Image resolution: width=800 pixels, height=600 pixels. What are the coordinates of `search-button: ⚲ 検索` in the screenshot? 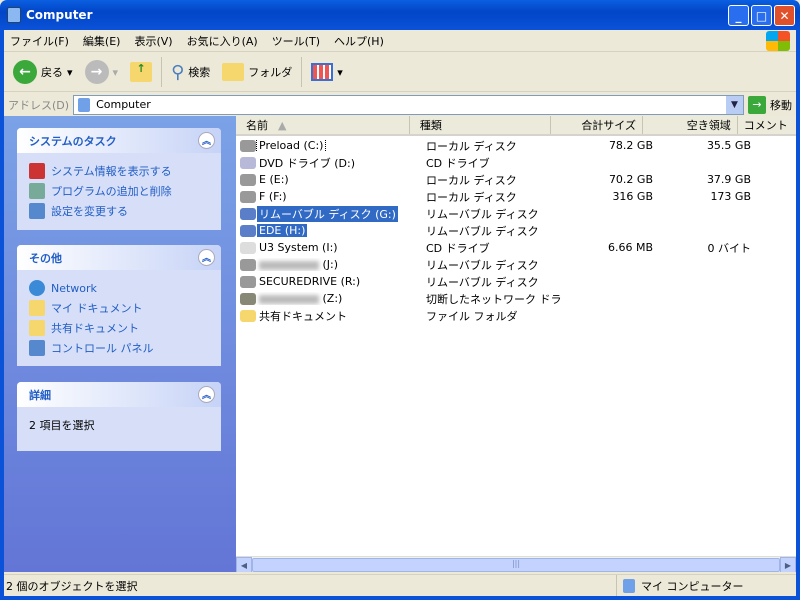 It's located at (190, 72).